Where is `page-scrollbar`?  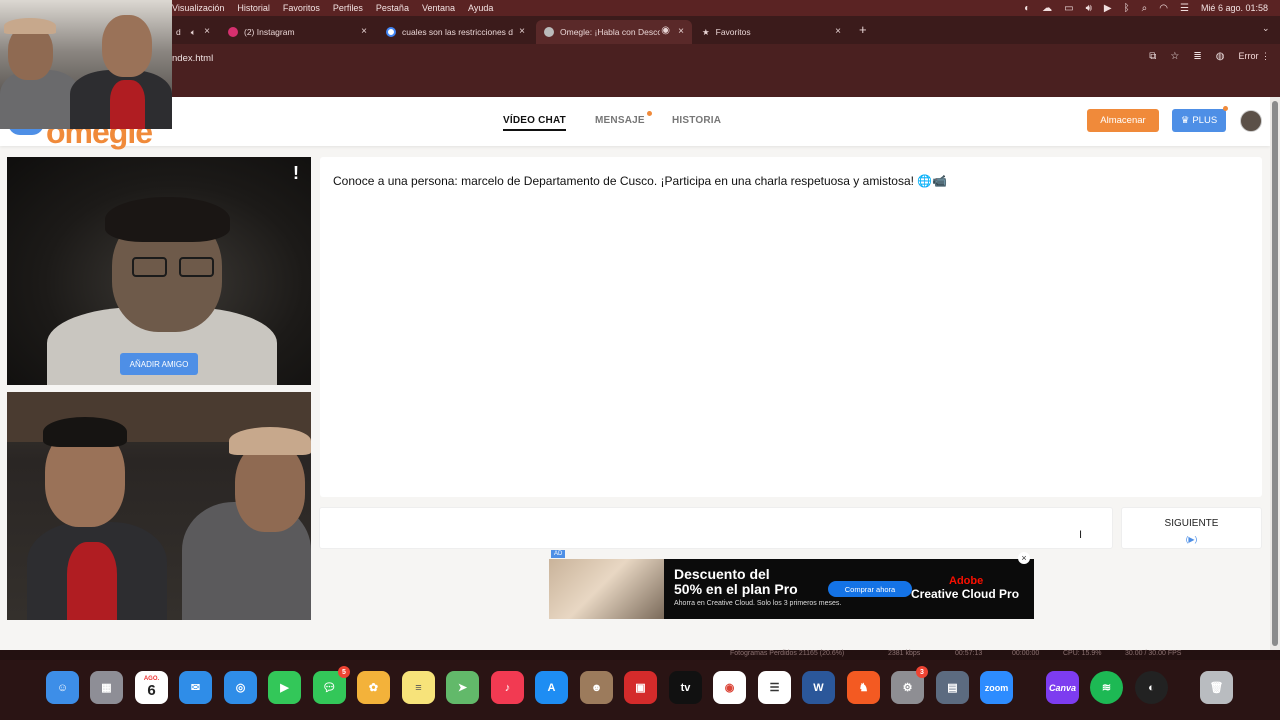 page-scrollbar is located at coordinates (1275, 373).